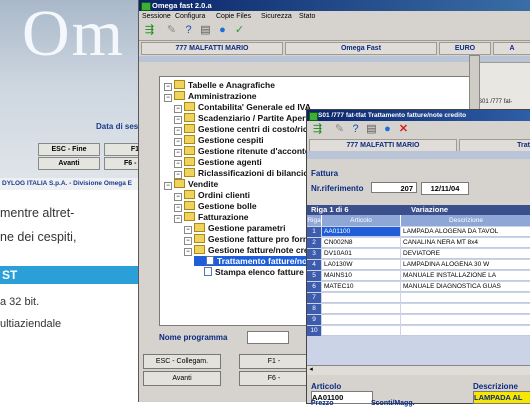 The width and height of the screenshot is (530, 407). What do you see at coordinates (218, 162) in the screenshot?
I see `tree-item: − Gestione agenti` at bounding box center [218, 162].